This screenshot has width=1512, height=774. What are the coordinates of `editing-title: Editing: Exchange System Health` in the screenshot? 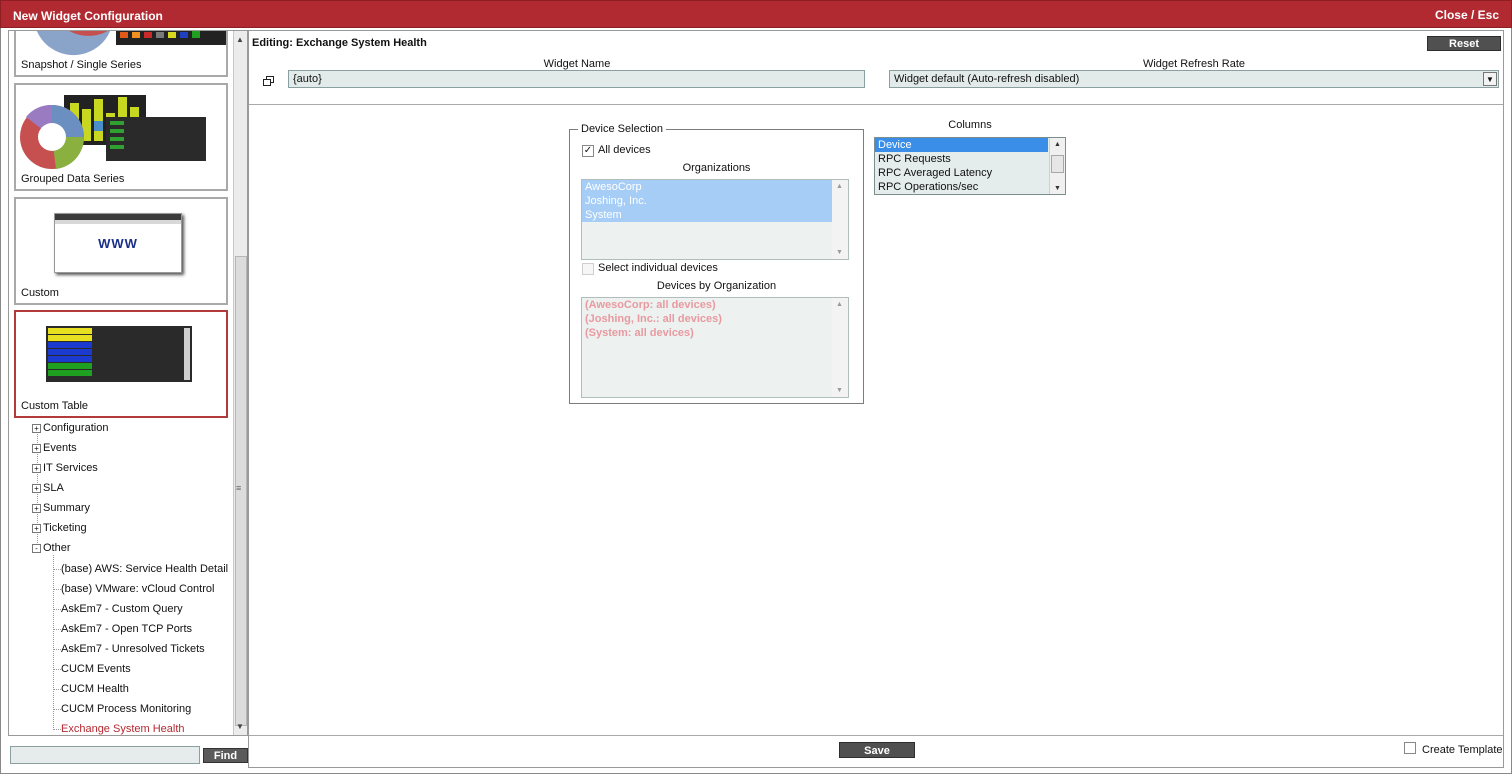 It's located at (339, 43).